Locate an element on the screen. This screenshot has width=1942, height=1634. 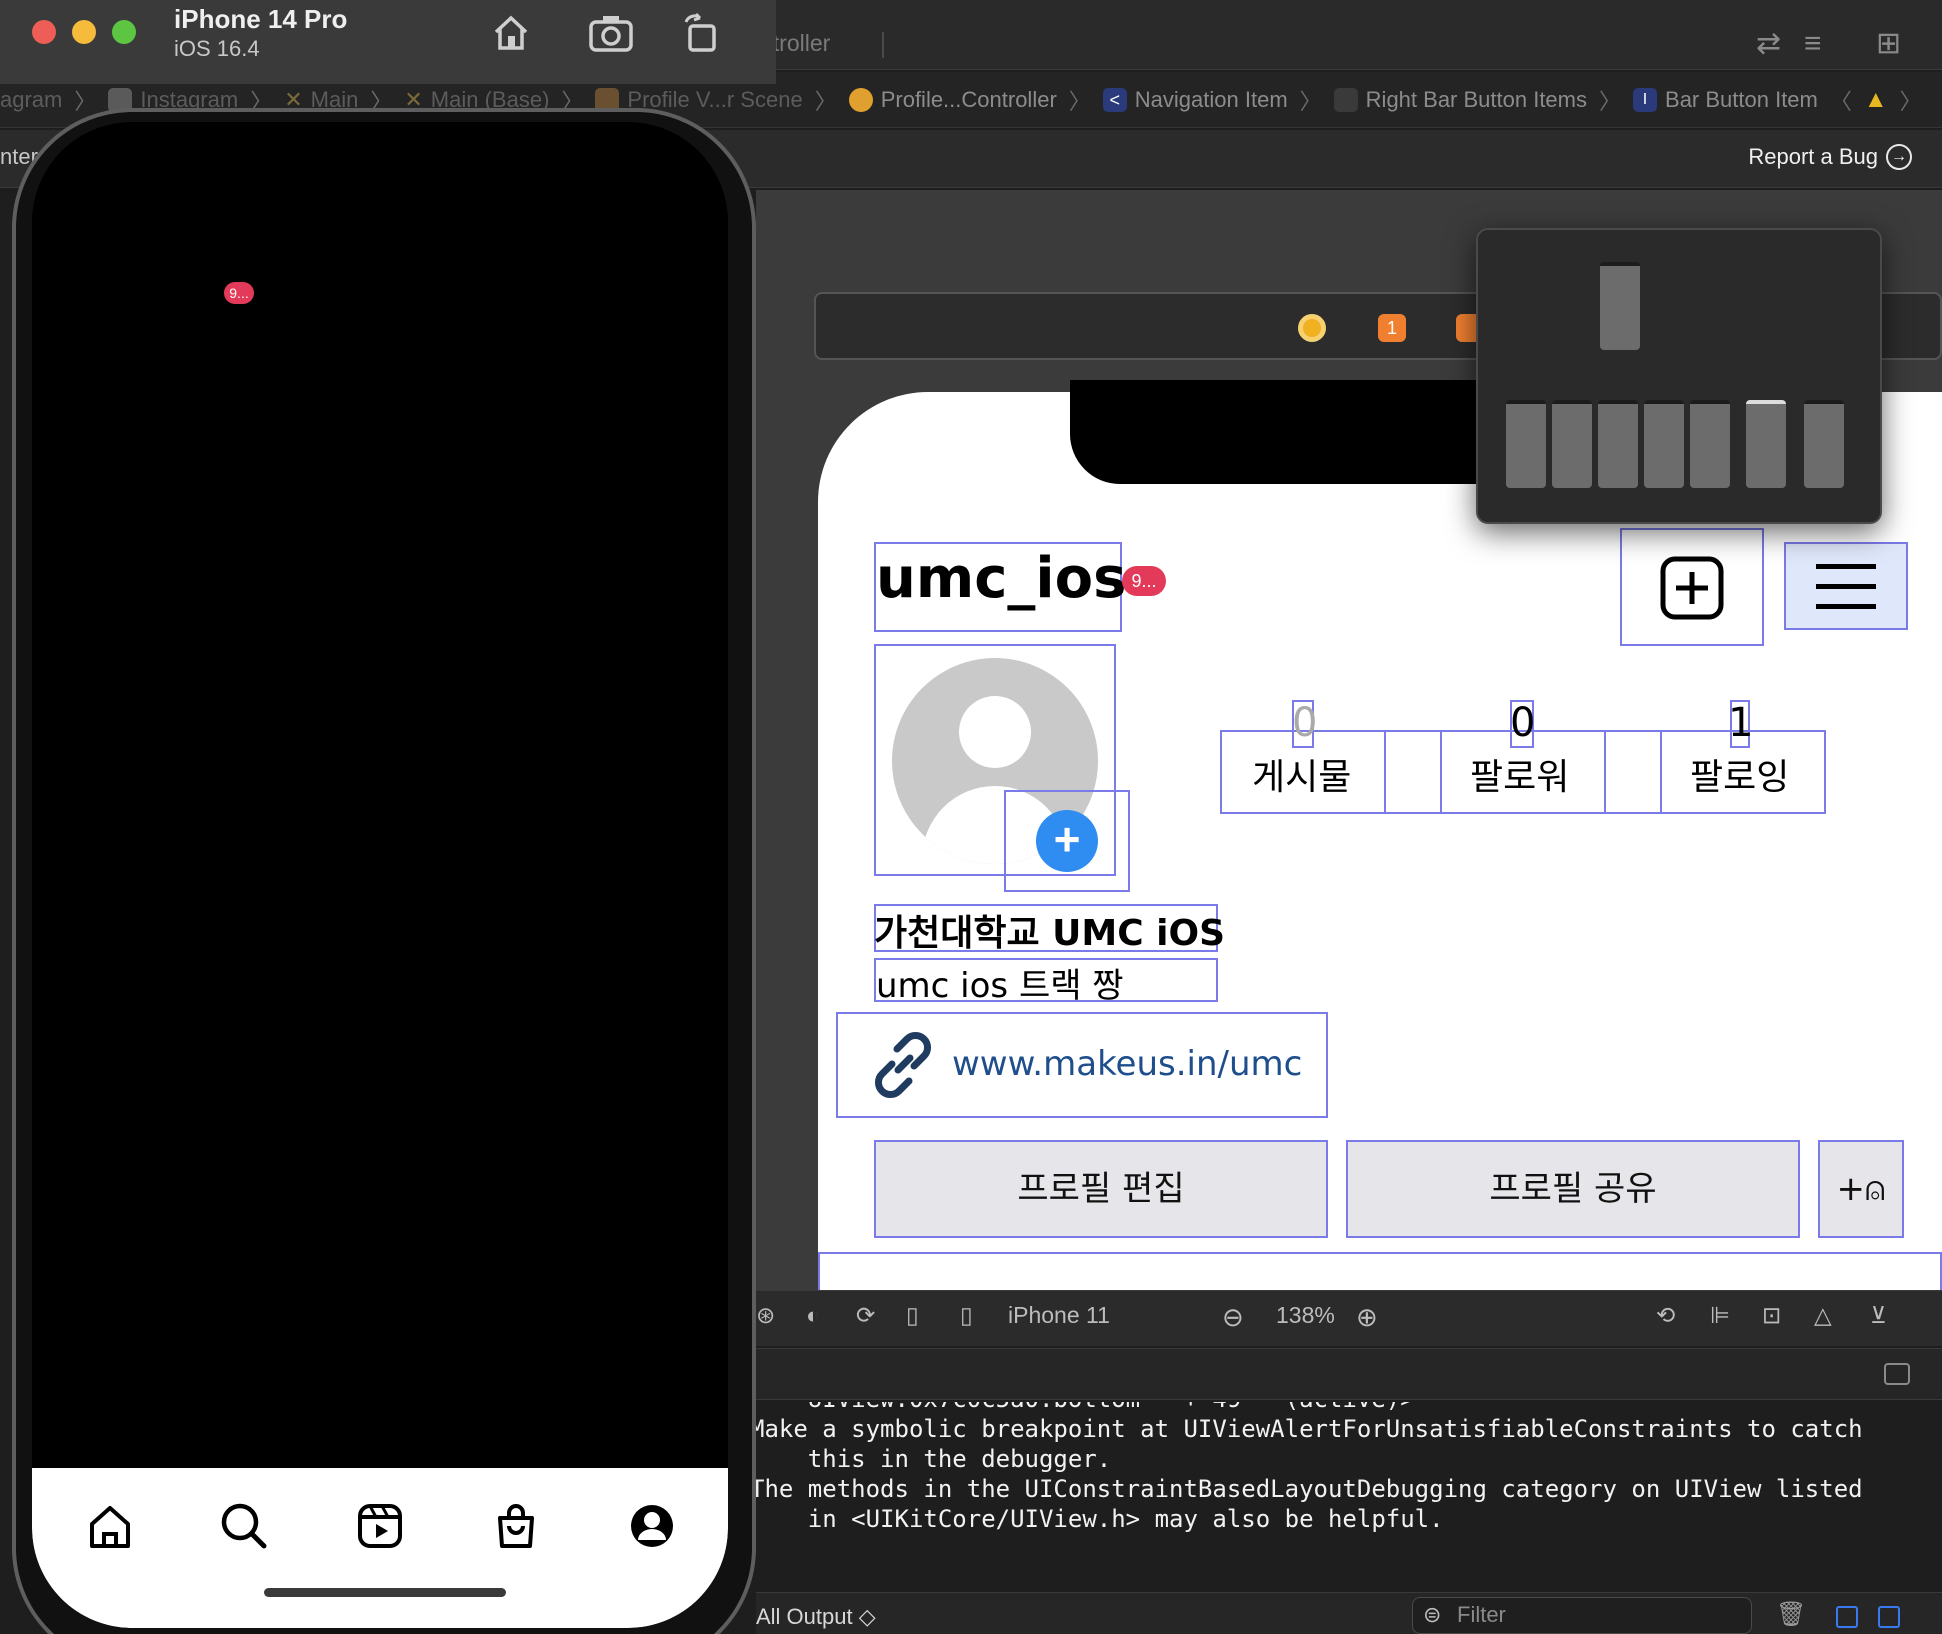
update-frames-icon: ⟲ is located at coordinates (1665, 1315).